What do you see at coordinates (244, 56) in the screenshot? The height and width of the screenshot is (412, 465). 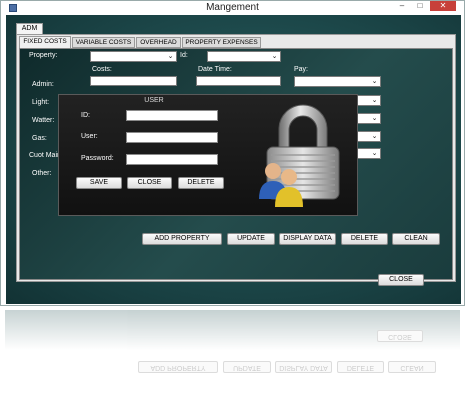 I see `id-select: ⌄` at bounding box center [244, 56].